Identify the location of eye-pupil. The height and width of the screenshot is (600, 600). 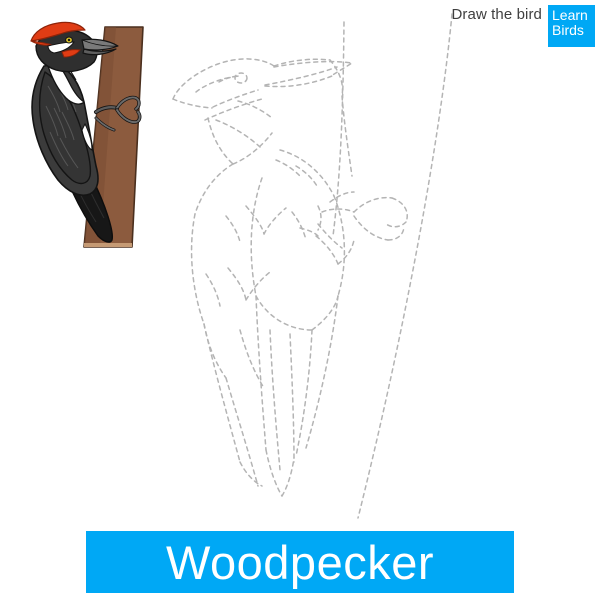
(69, 40).